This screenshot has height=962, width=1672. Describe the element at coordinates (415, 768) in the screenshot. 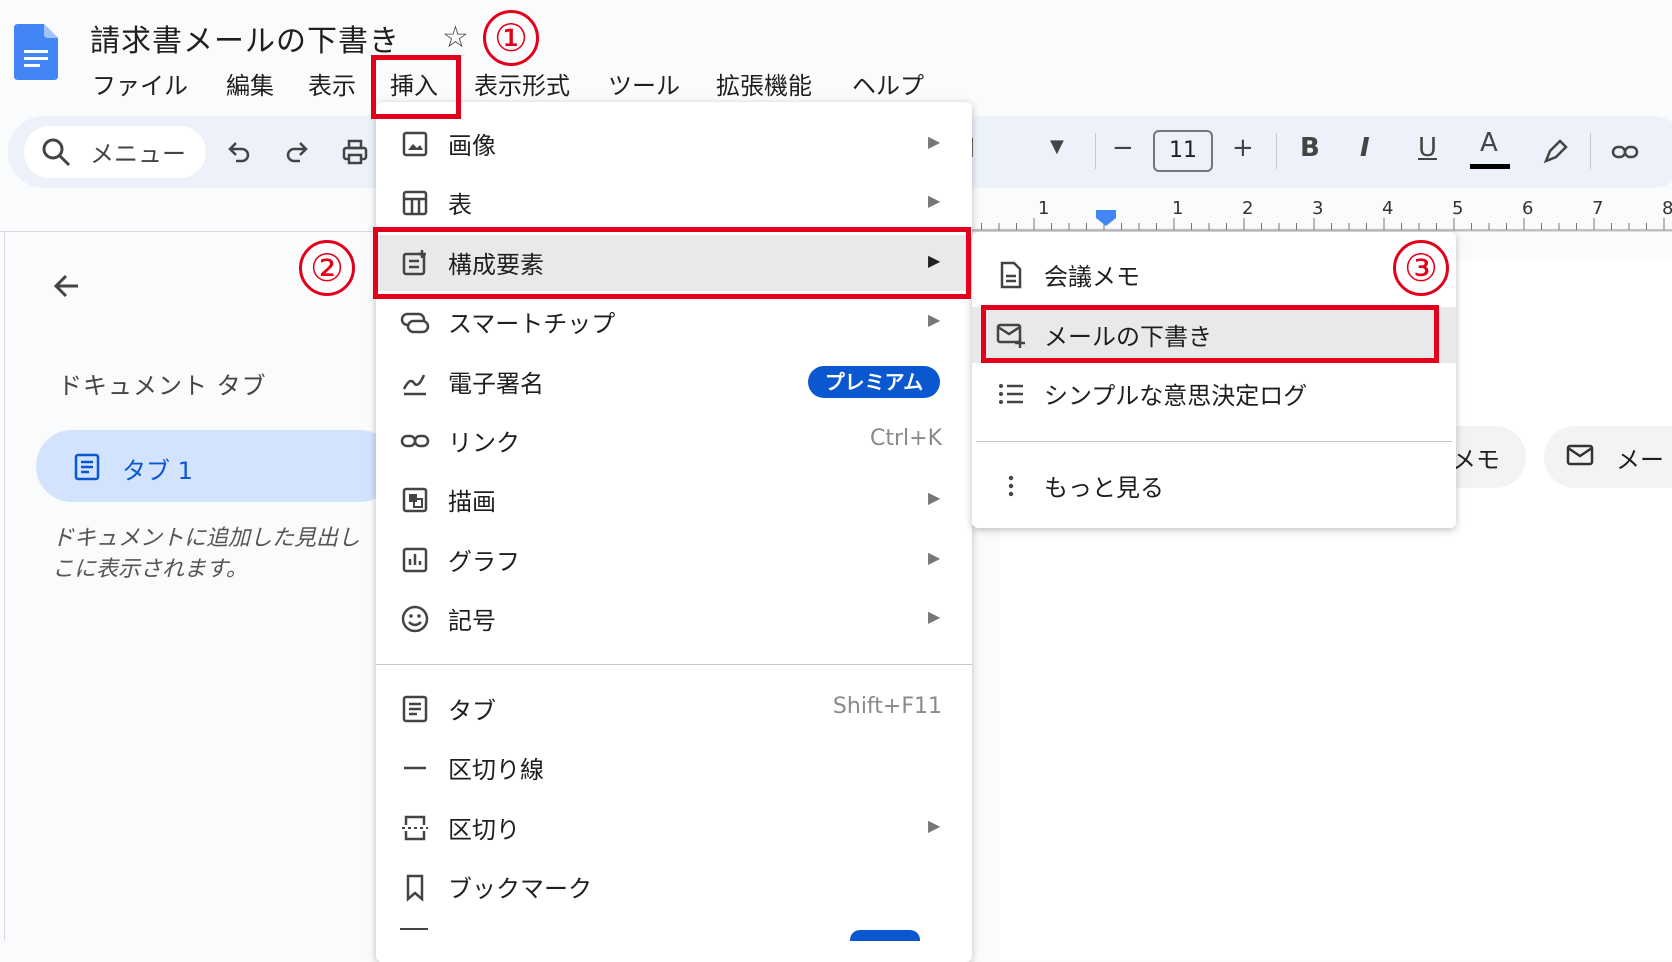

I see `horizontal-line-icon` at that location.